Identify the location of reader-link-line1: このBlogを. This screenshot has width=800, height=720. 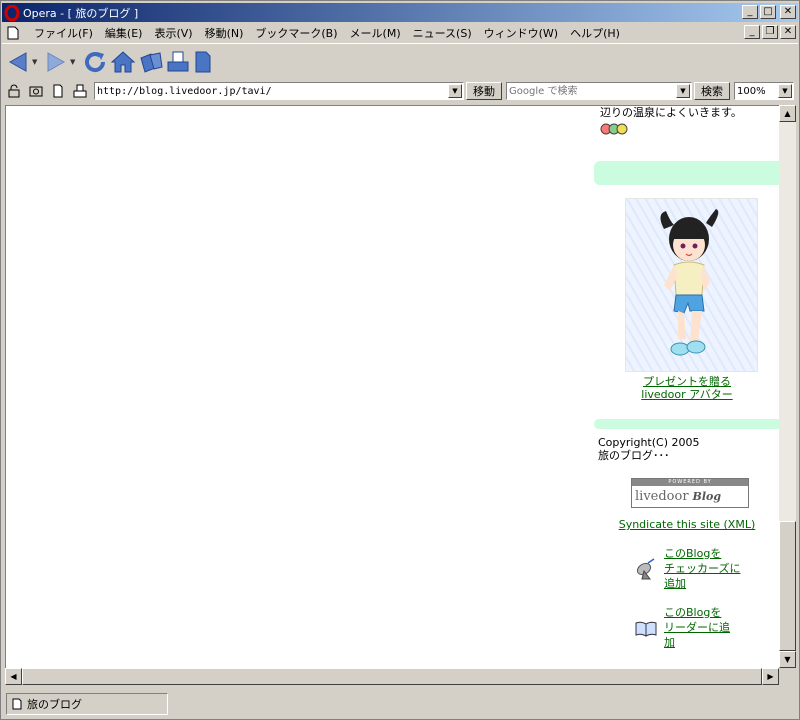
(693, 612).